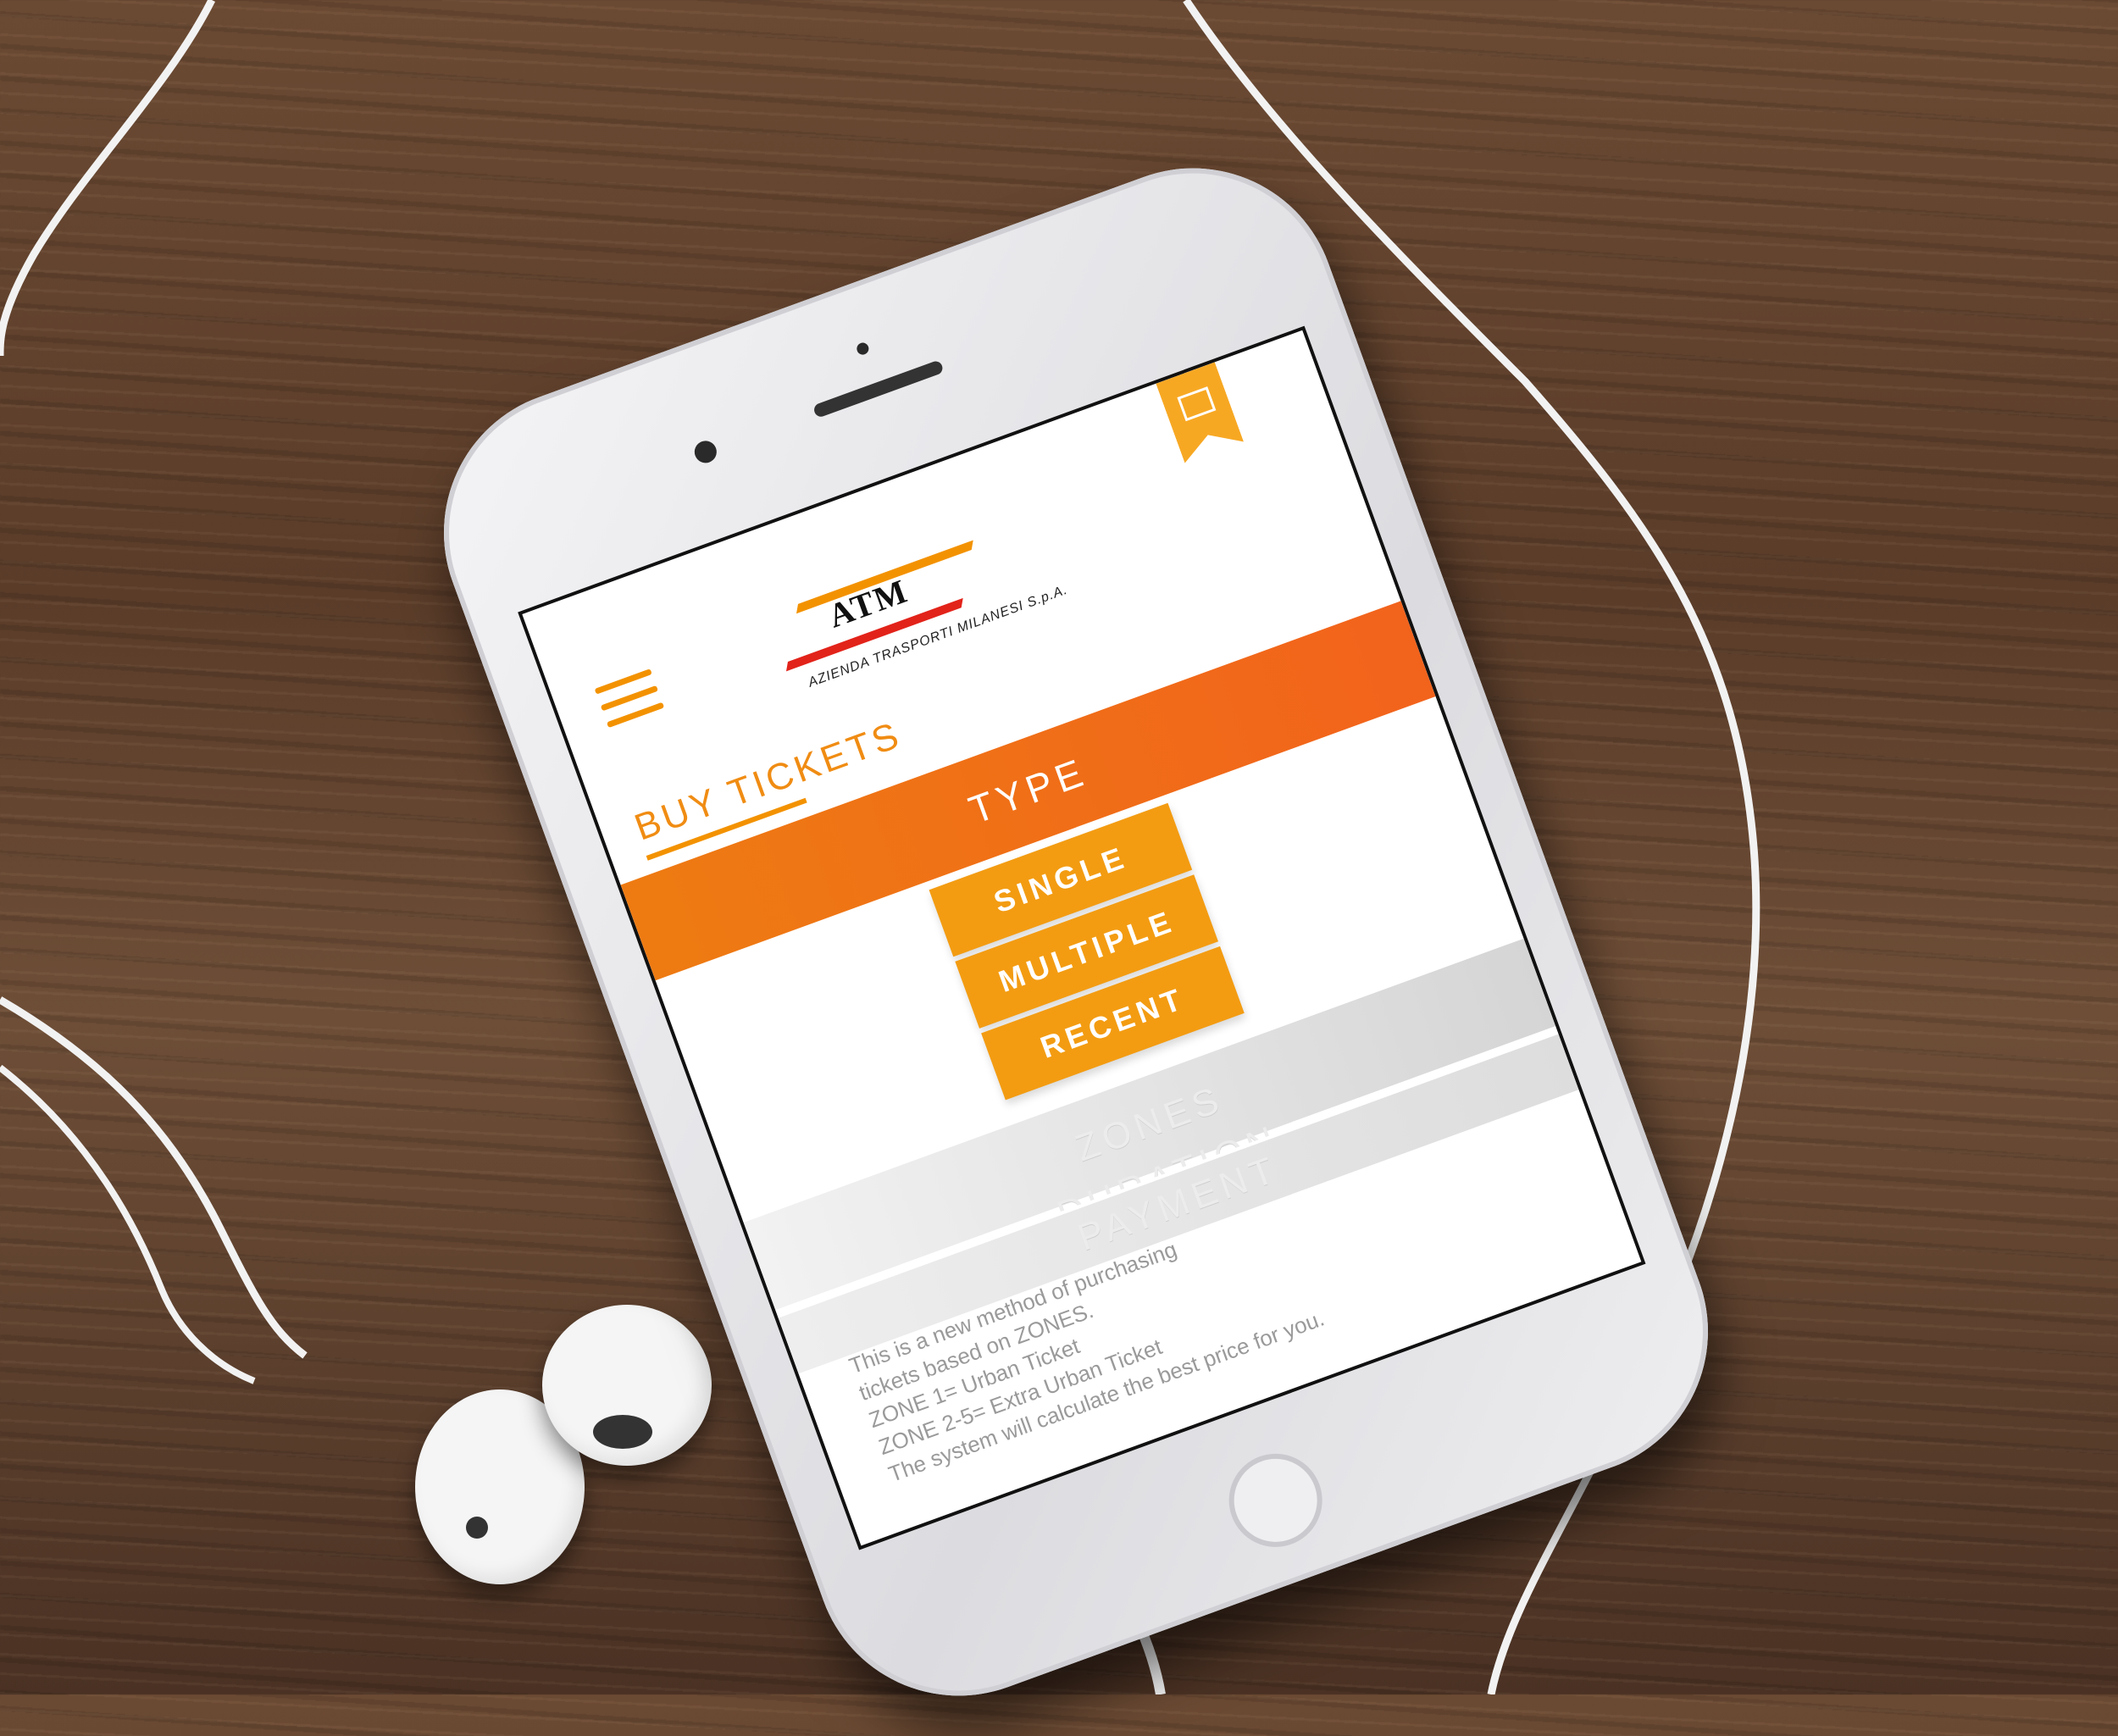 The image size is (2118, 1736). Describe the element at coordinates (1196, 403) in the screenshot. I see `map-icon` at that location.